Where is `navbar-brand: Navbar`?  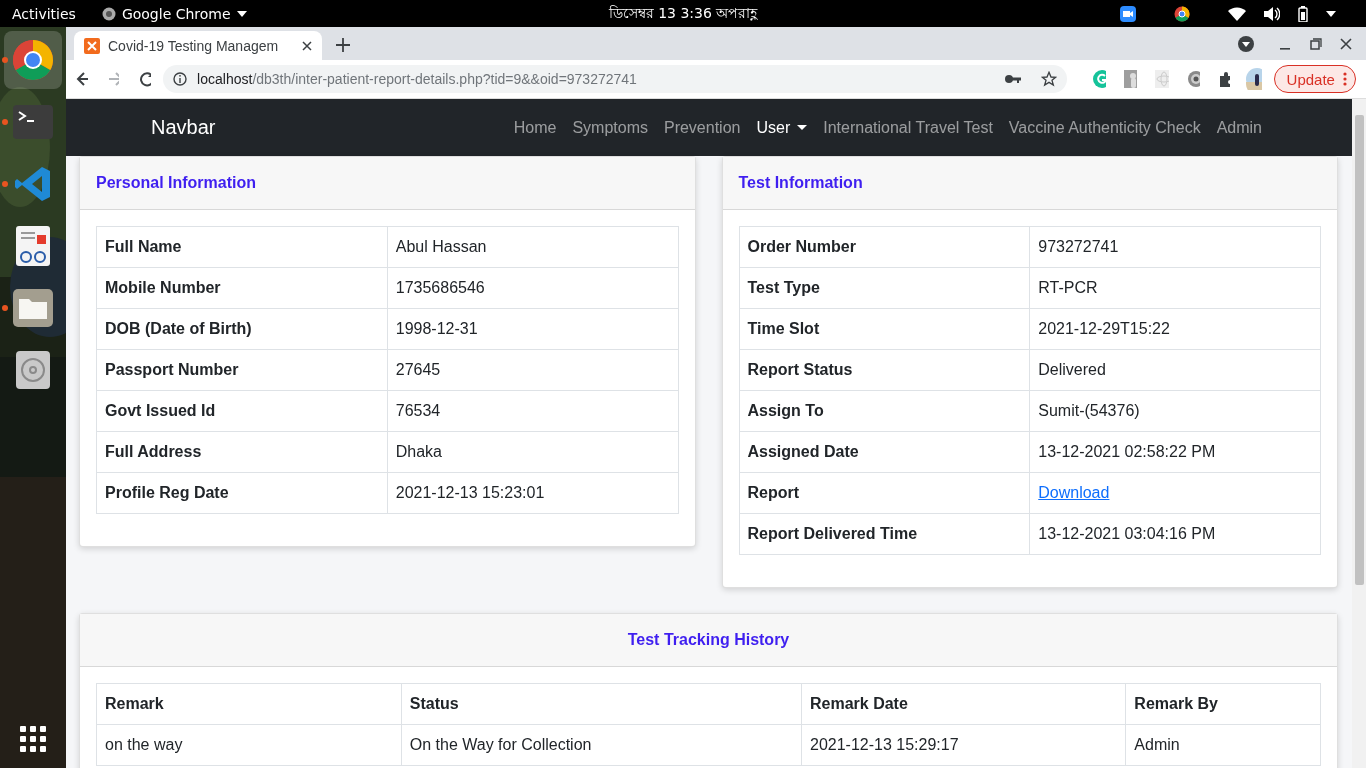 navbar-brand: Navbar is located at coordinates (183, 127).